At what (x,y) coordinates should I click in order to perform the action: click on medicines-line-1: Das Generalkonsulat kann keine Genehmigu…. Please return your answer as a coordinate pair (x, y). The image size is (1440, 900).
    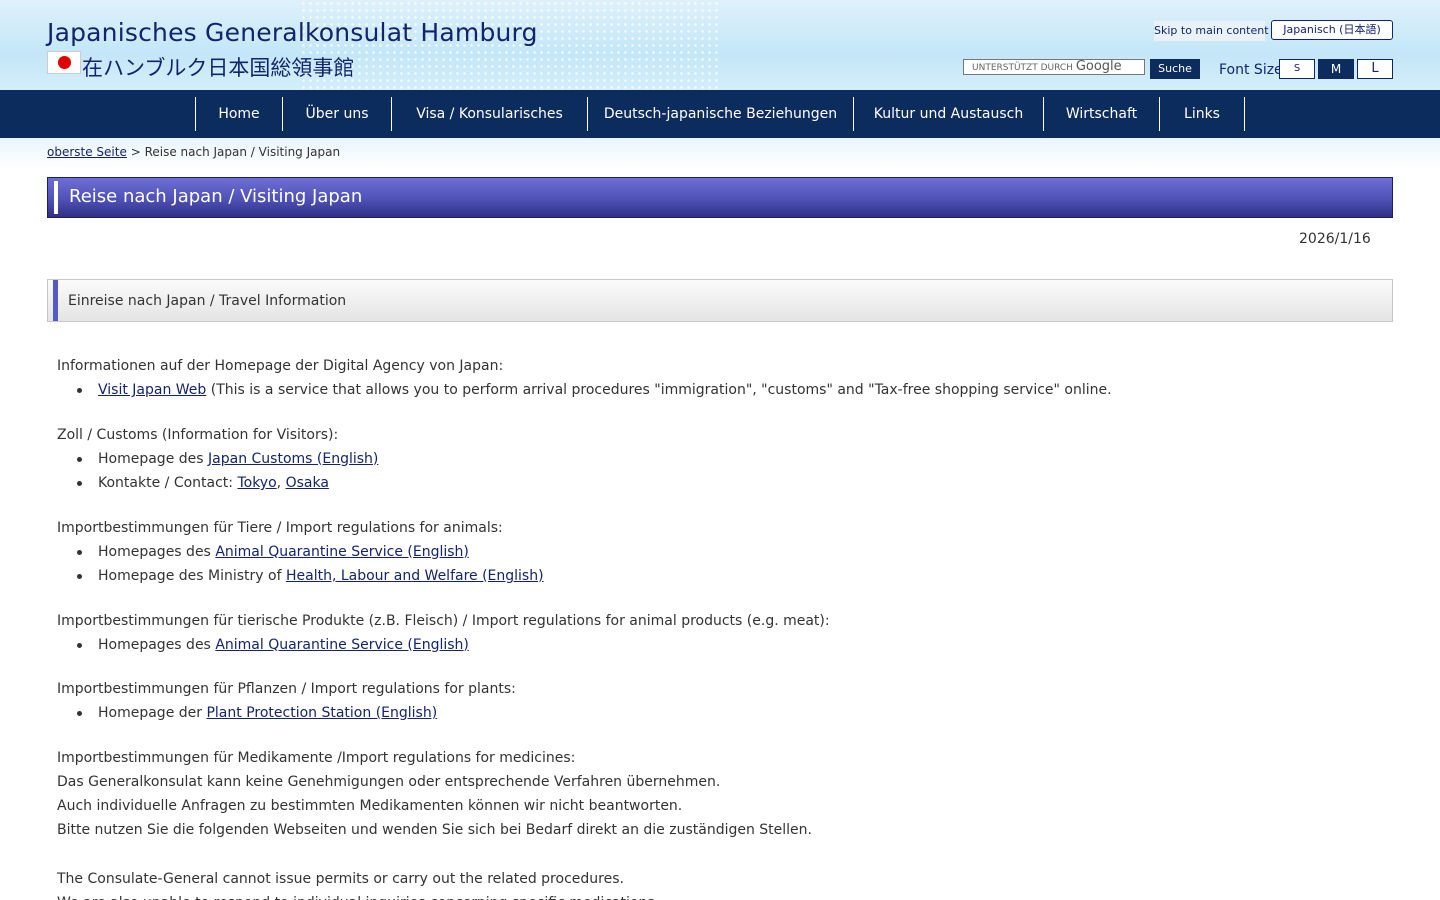
    Looking at the image, I should click on (389, 781).